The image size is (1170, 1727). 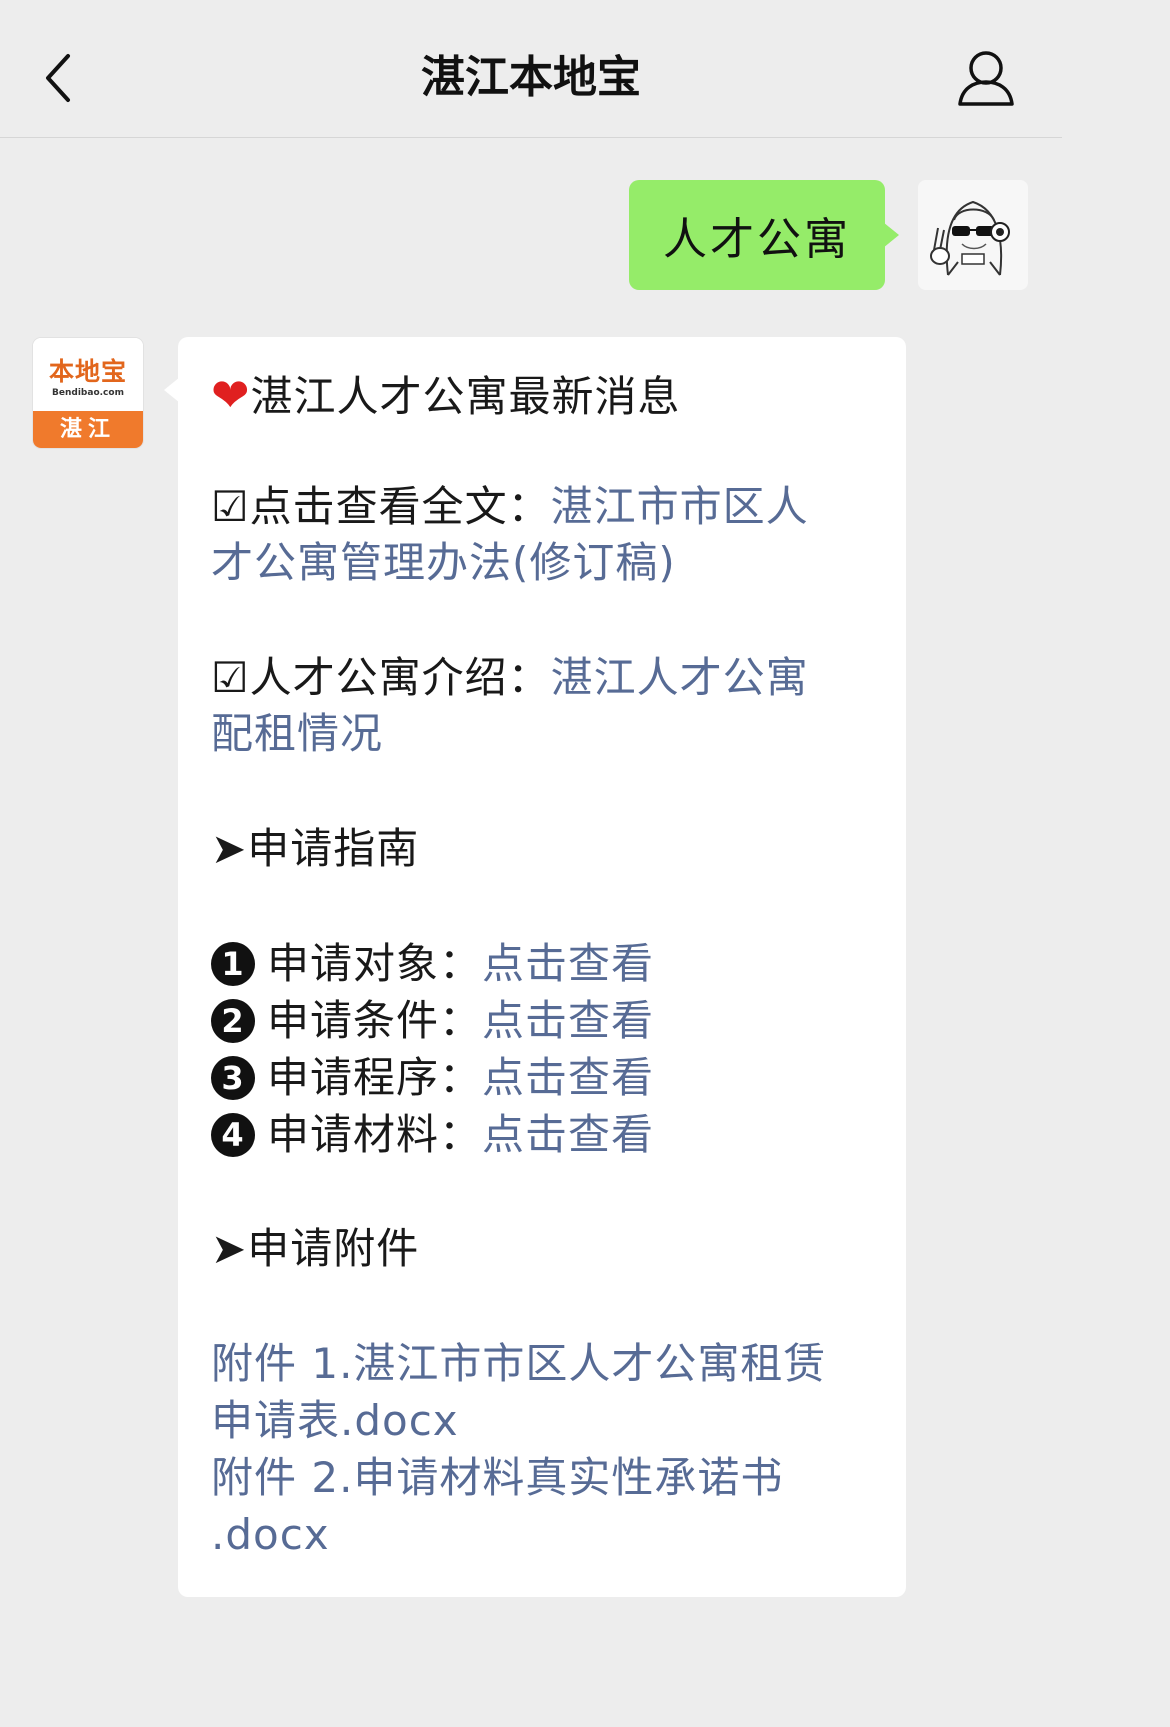 I want to click on intro-row: ☑人才公寓介绍：湛江人才公寓, so click(x=510, y=678).